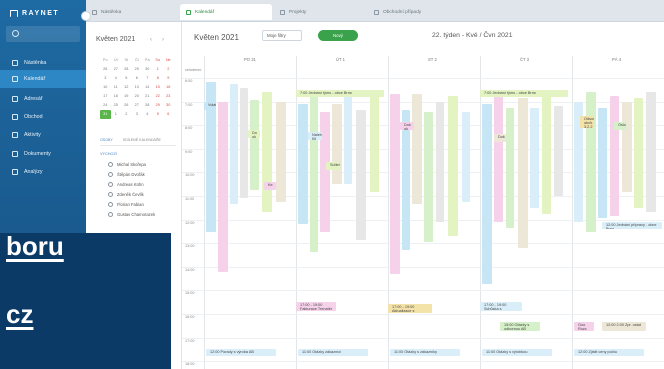 The image size is (664, 369). What do you see at coordinates (105, 114) in the screenshot?
I see `mini-calendar-day: 31` at bounding box center [105, 114].